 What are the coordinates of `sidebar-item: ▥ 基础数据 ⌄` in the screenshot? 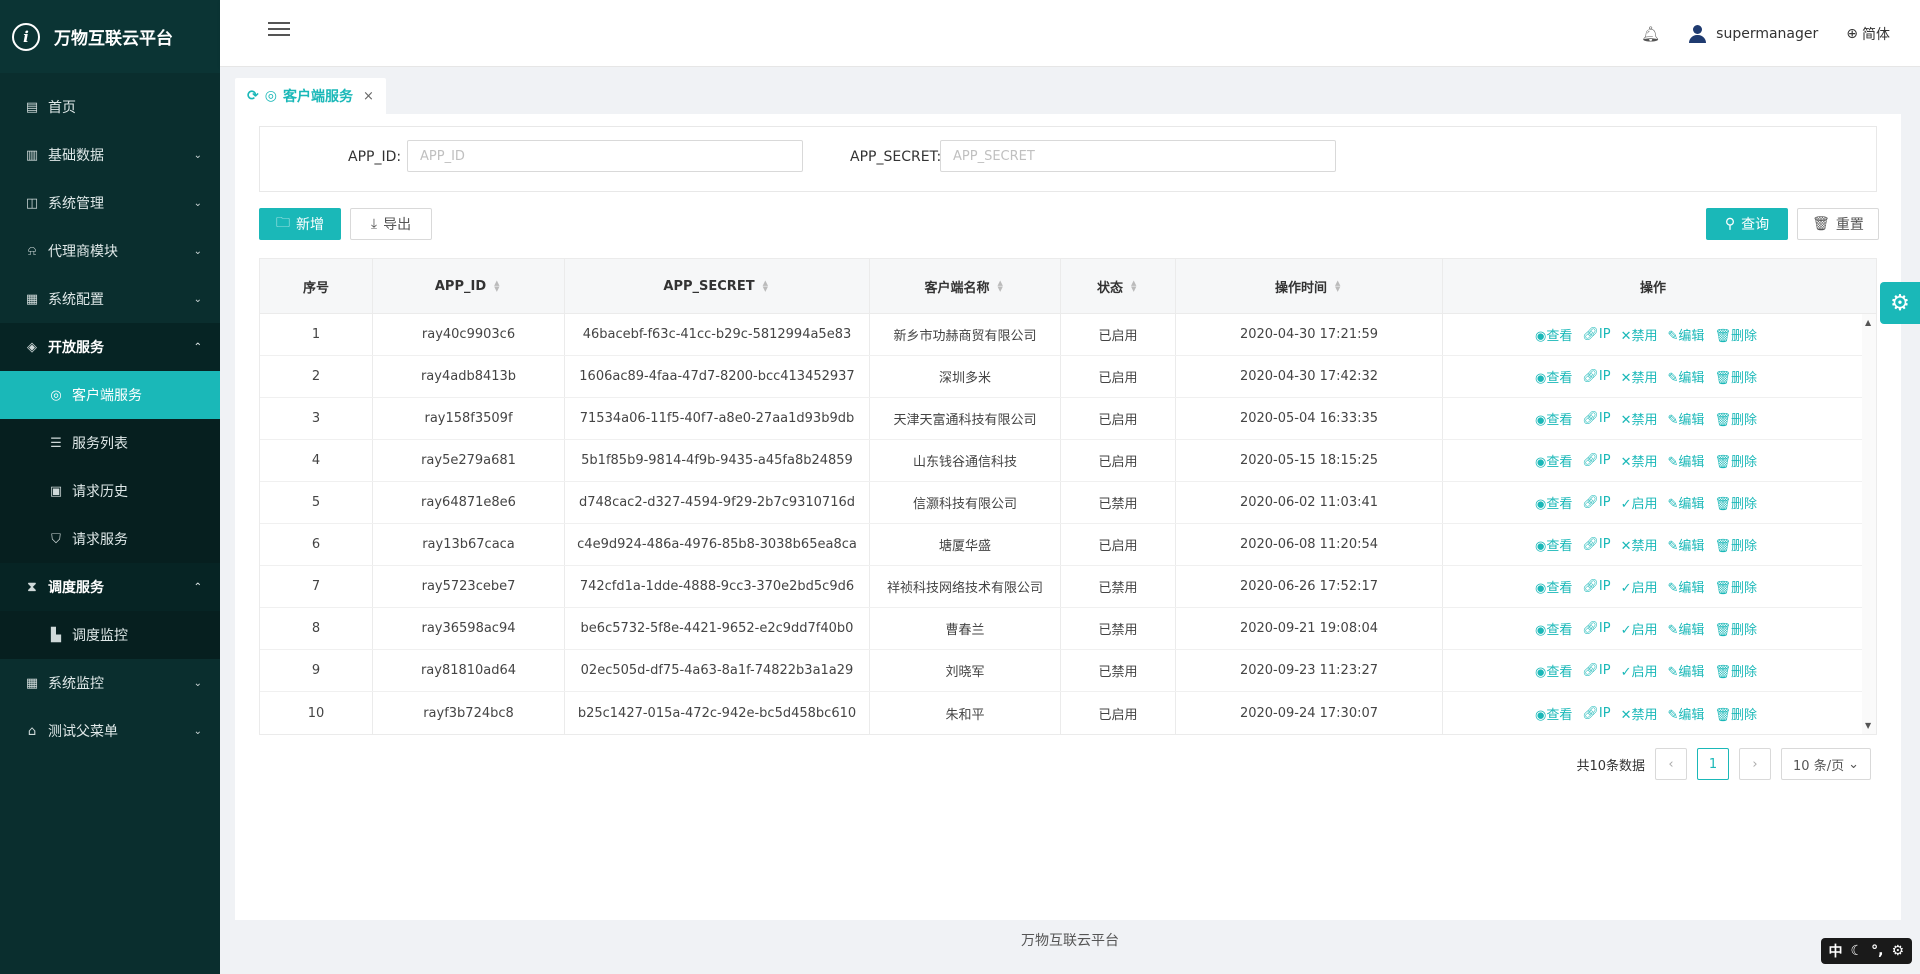 It's located at (110, 155).